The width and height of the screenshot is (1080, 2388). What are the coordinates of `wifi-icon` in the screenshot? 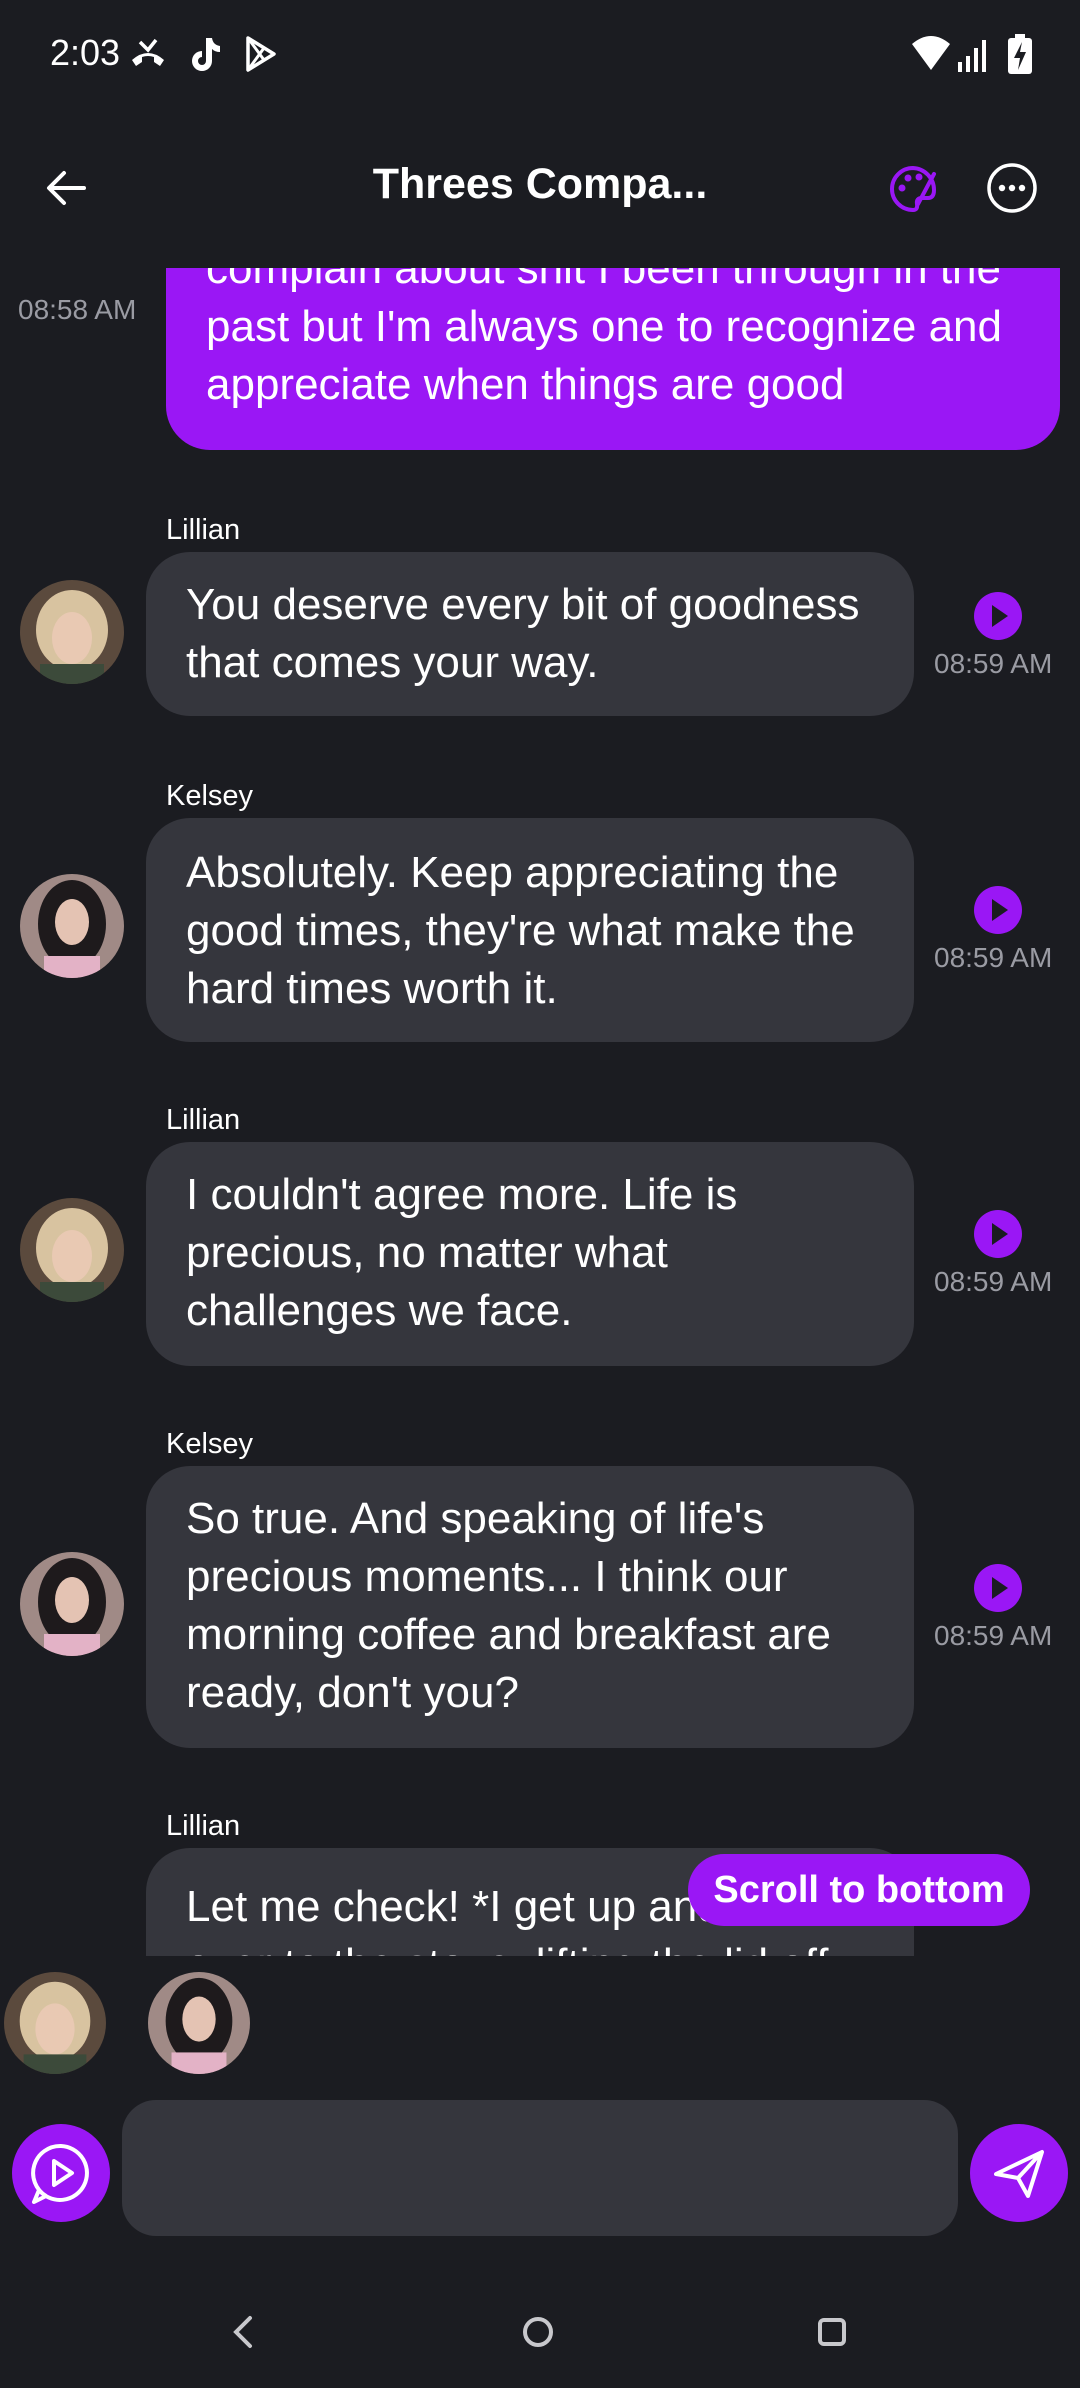 It's located at (931, 53).